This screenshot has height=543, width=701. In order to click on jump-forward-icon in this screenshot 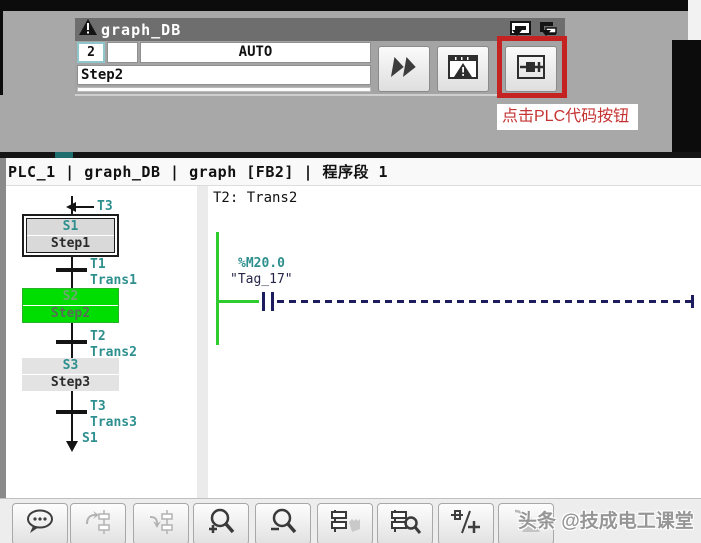, I will do `click(98, 524)`.